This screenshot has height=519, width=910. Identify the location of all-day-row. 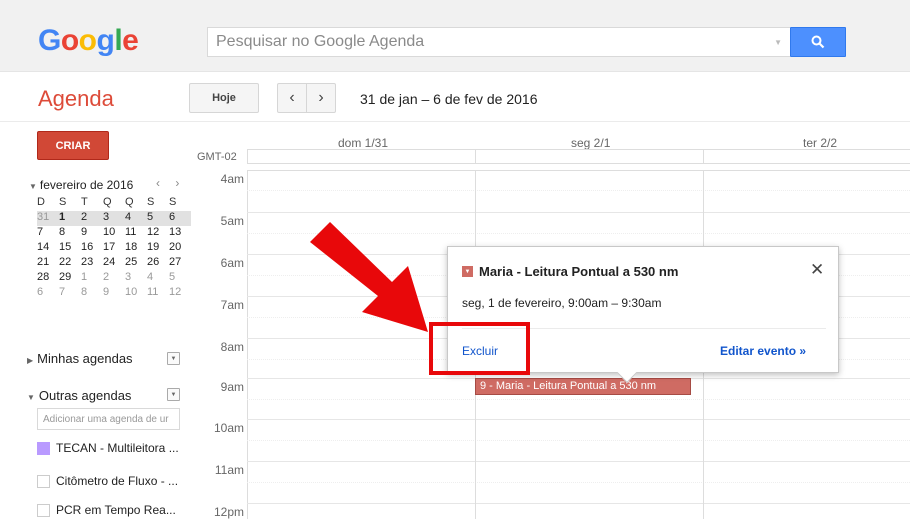
(578, 156).